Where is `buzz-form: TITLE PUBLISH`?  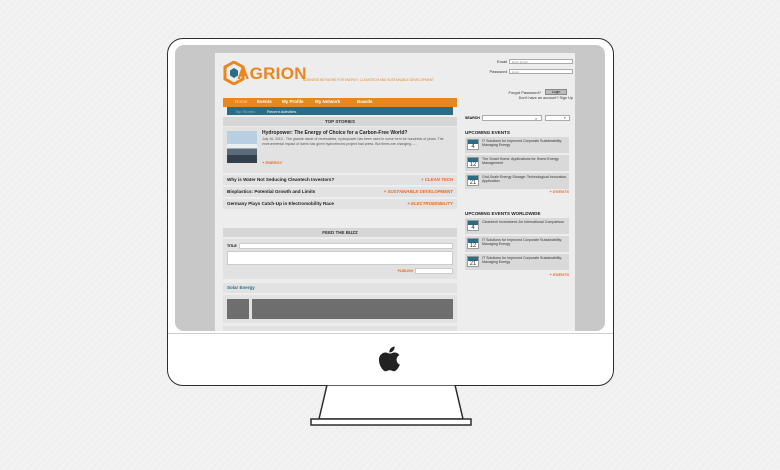 buzz-form: TITLE PUBLISH is located at coordinates (340, 259).